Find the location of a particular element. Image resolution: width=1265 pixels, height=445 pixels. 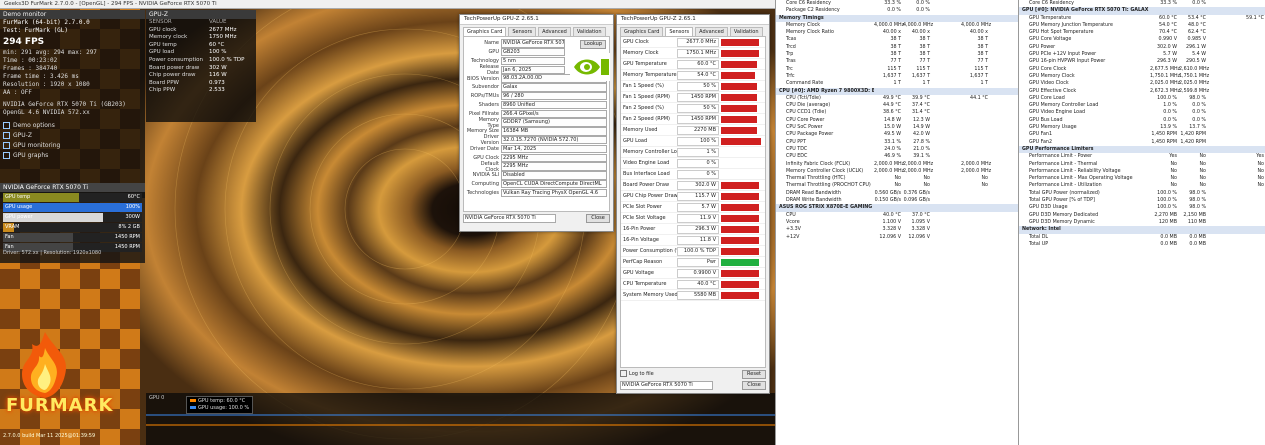

sensor-row: CPU Temperature 40.0 °C is located at coordinates (693, 284).